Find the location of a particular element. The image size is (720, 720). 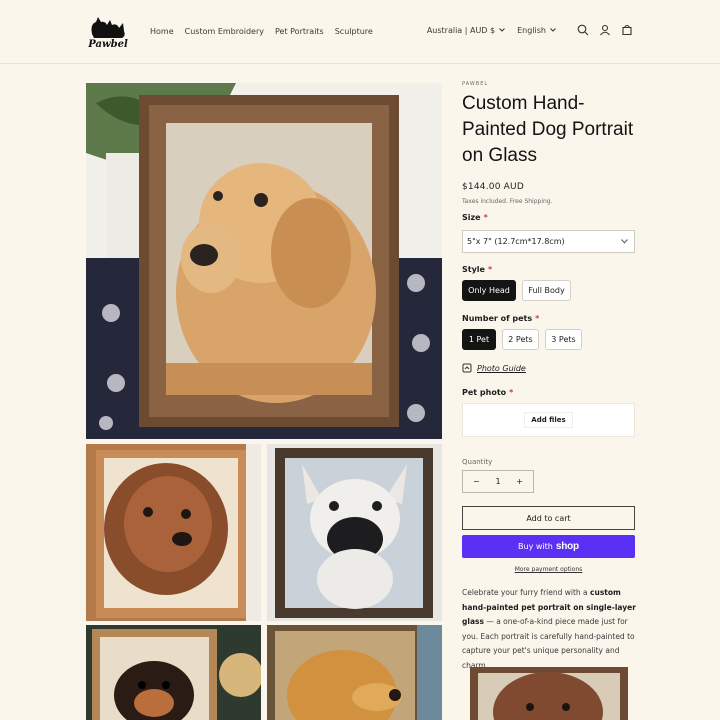

gallery-thumb-dachshund is located at coordinates (173, 672).